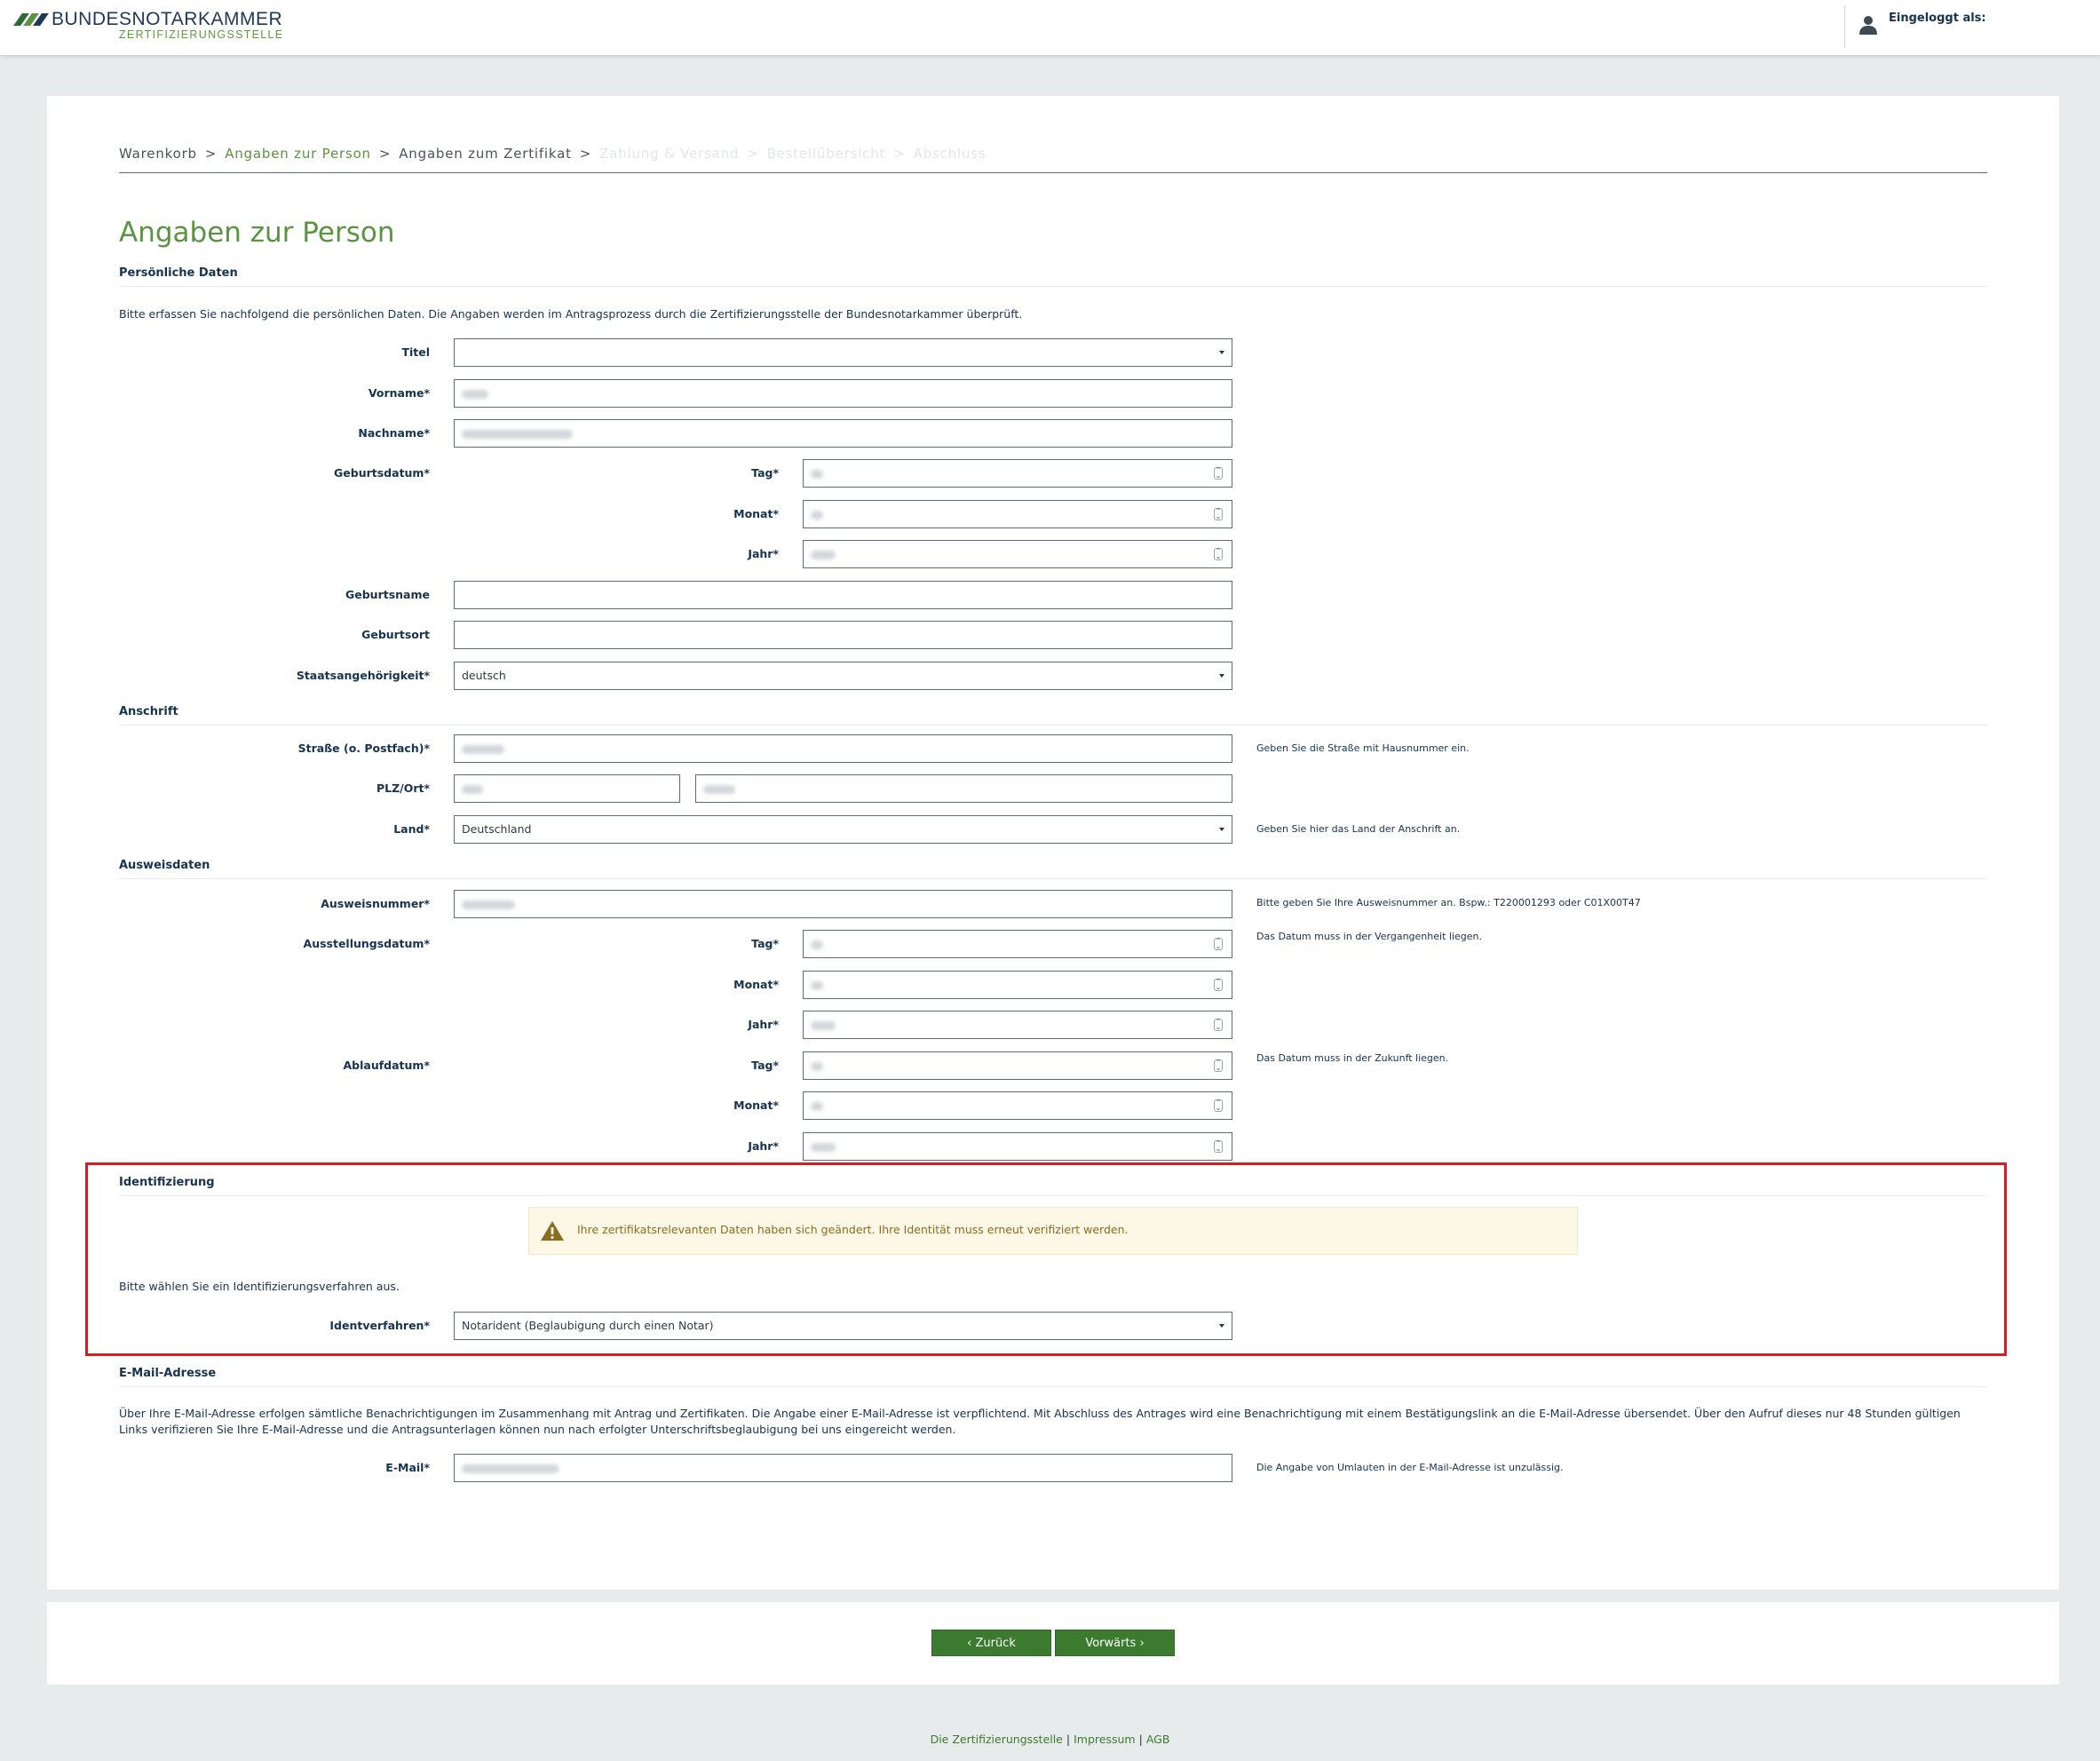  What do you see at coordinates (843, 434) in the screenshot?
I see `nachname-input` at bounding box center [843, 434].